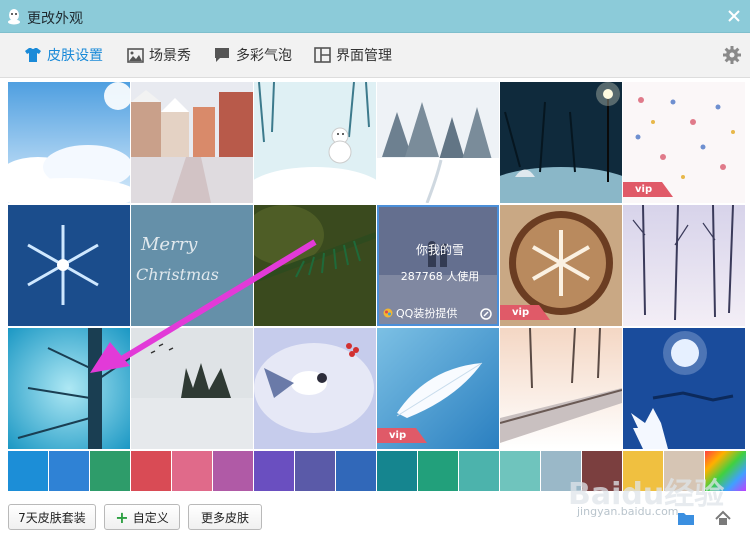  I want to click on skin-hover-card: 你我的雪 287768 人使用 QQ装扮提供, so click(438, 265).